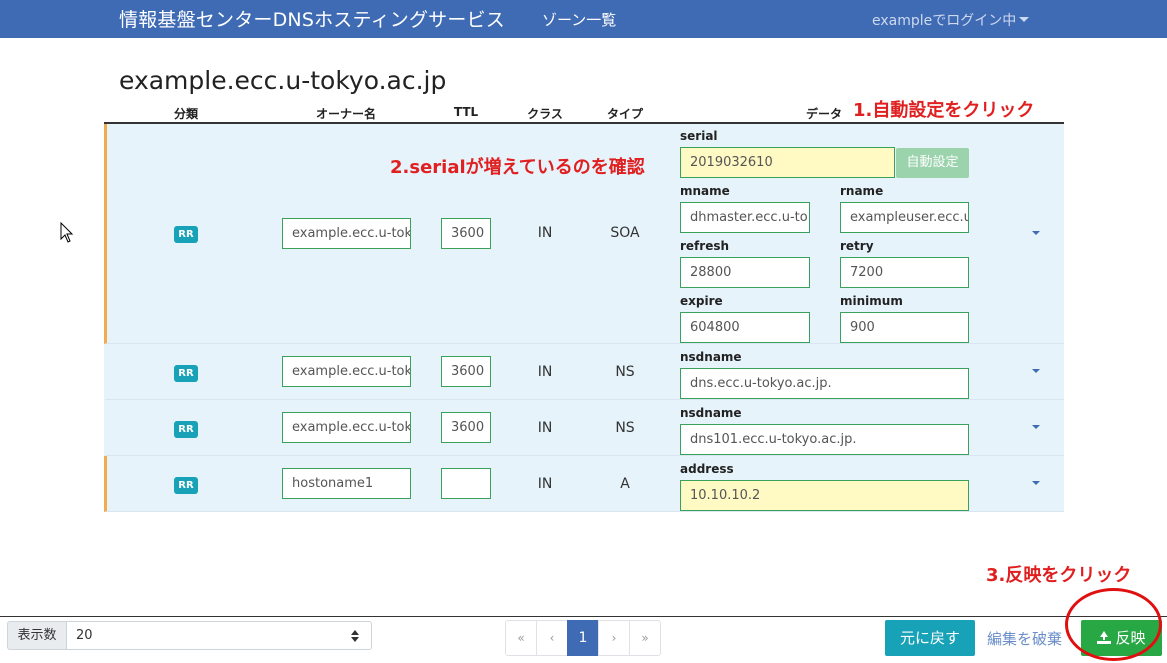 This screenshot has height=663, width=1167. Describe the element at coordinates (521, 638) in the screenshot. I see `page-first: «` at that location.